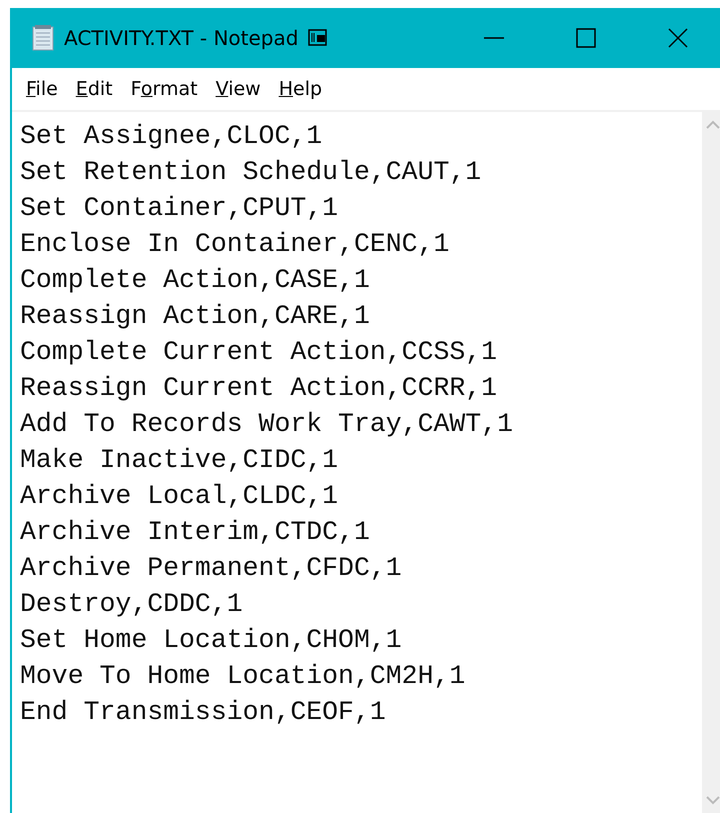  Describe the element at coordinates (267, 424) in the screenshot. I see `text-line: Add To Records Work Tray,CAWT,1` at that location.